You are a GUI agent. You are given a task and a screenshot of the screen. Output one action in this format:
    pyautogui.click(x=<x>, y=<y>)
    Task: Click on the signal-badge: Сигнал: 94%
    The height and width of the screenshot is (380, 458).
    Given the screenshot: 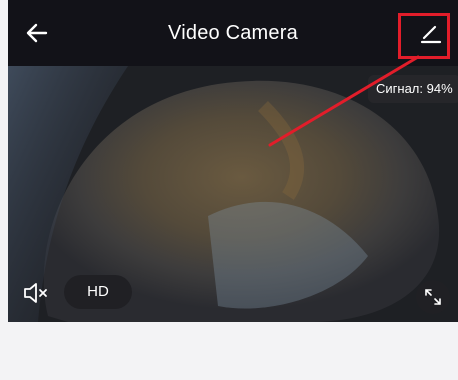 What is the action you would take?
    pyautogui.click(x=413, y=89)
    